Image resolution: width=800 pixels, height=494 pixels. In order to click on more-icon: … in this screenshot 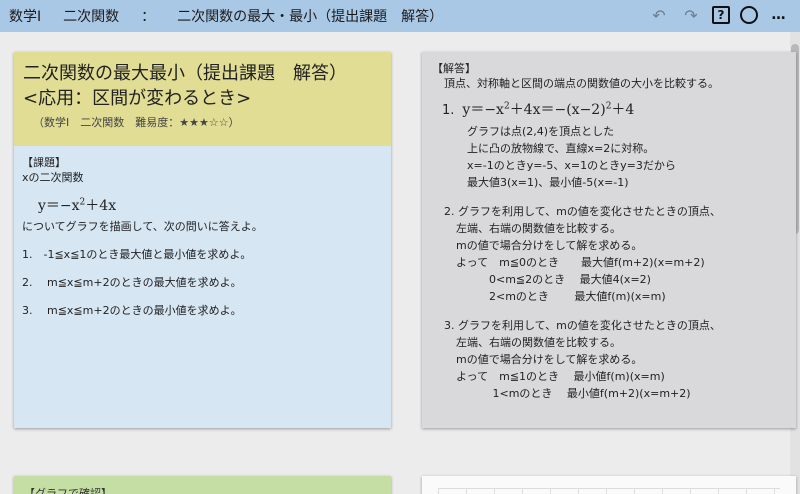, I will do `click(779, 15)`.